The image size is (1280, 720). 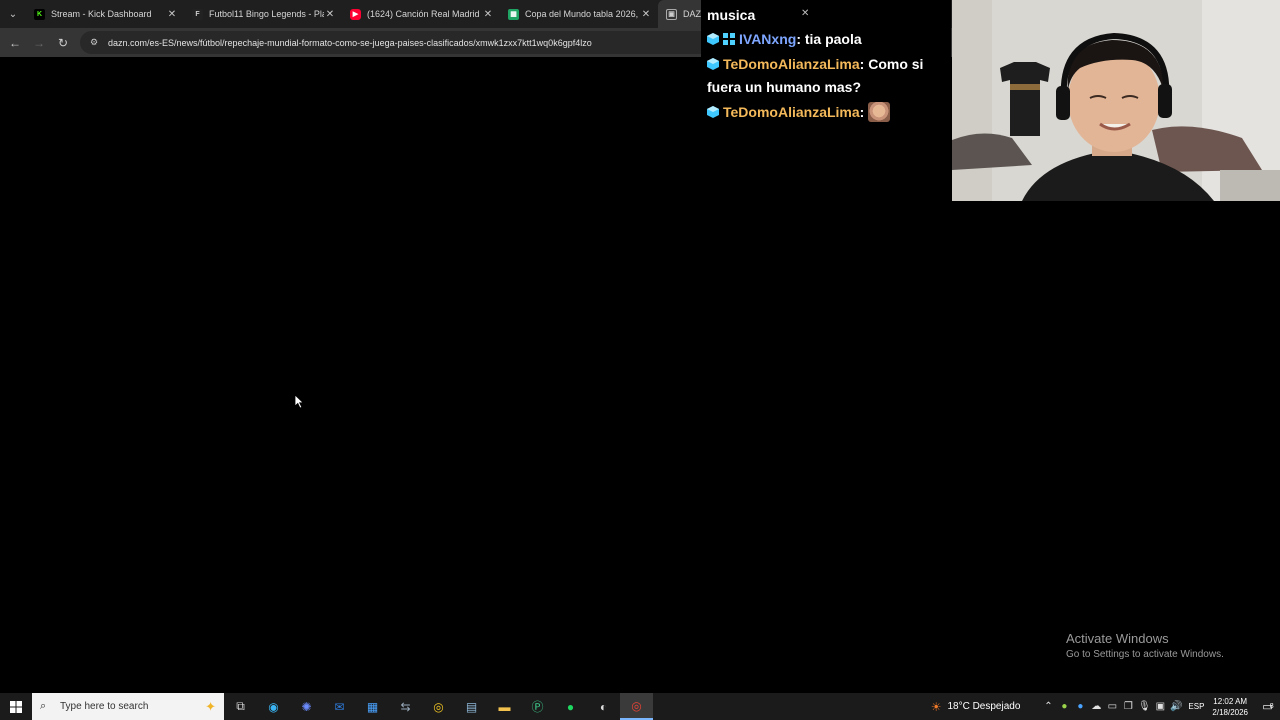 I want to click on webcam-image, so click(x=1116, y=100).